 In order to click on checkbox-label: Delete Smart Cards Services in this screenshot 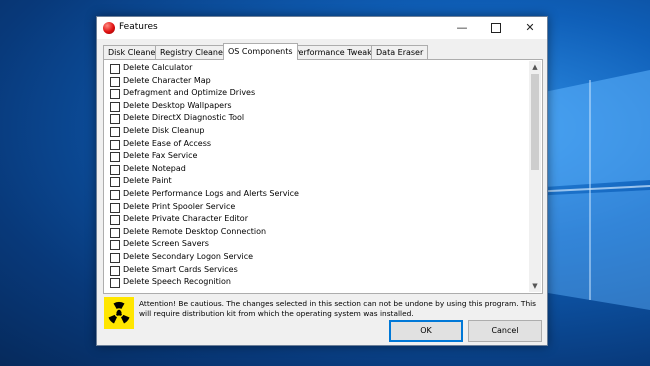, I will do `click(180, 270)`.